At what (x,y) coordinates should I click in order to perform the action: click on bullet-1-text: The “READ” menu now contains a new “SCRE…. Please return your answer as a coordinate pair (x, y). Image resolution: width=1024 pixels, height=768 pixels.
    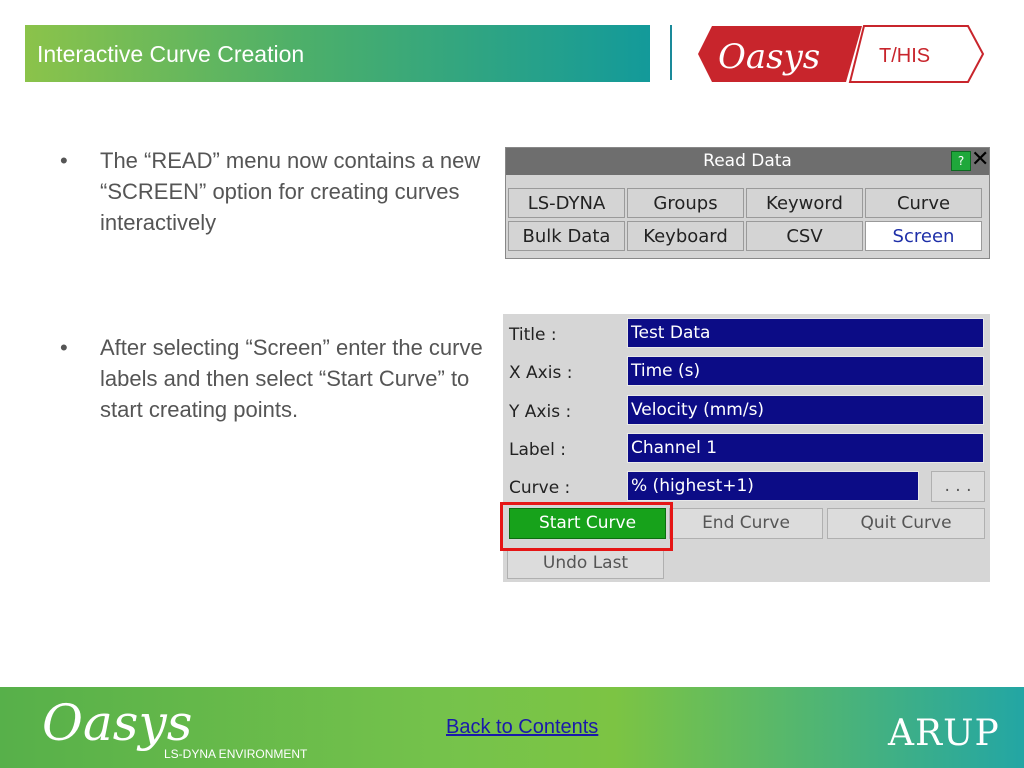
    Looking at the image, I should click on (290, 191).